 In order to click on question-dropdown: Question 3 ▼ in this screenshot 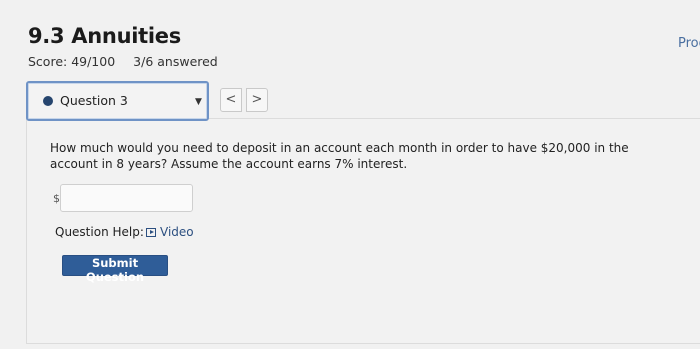, I will do `click(117, 101)`.